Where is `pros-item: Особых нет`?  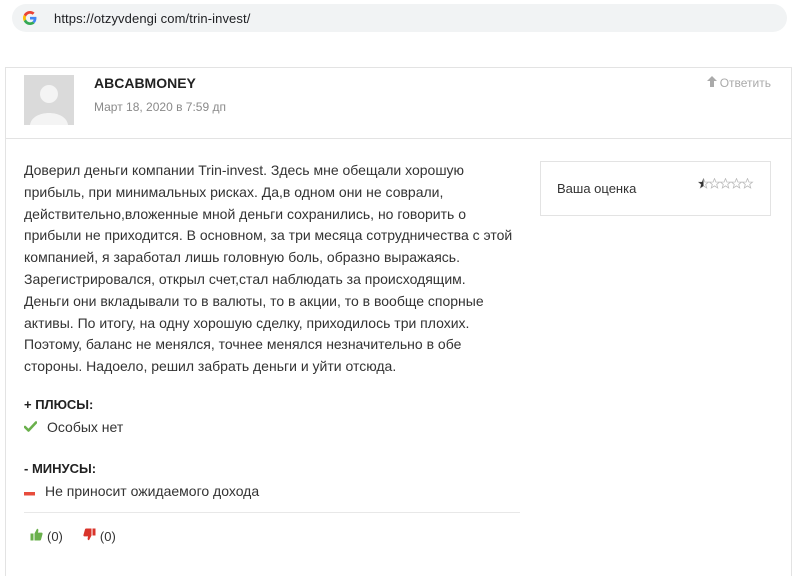
pros-item: Особых нет is located at coordinates (73, 427).